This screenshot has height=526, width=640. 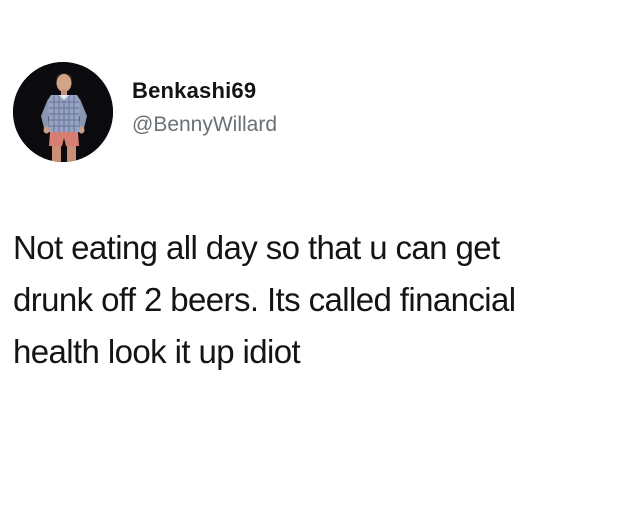 I want to click on display-name: Benkashi69, so click(x=204, y=91).